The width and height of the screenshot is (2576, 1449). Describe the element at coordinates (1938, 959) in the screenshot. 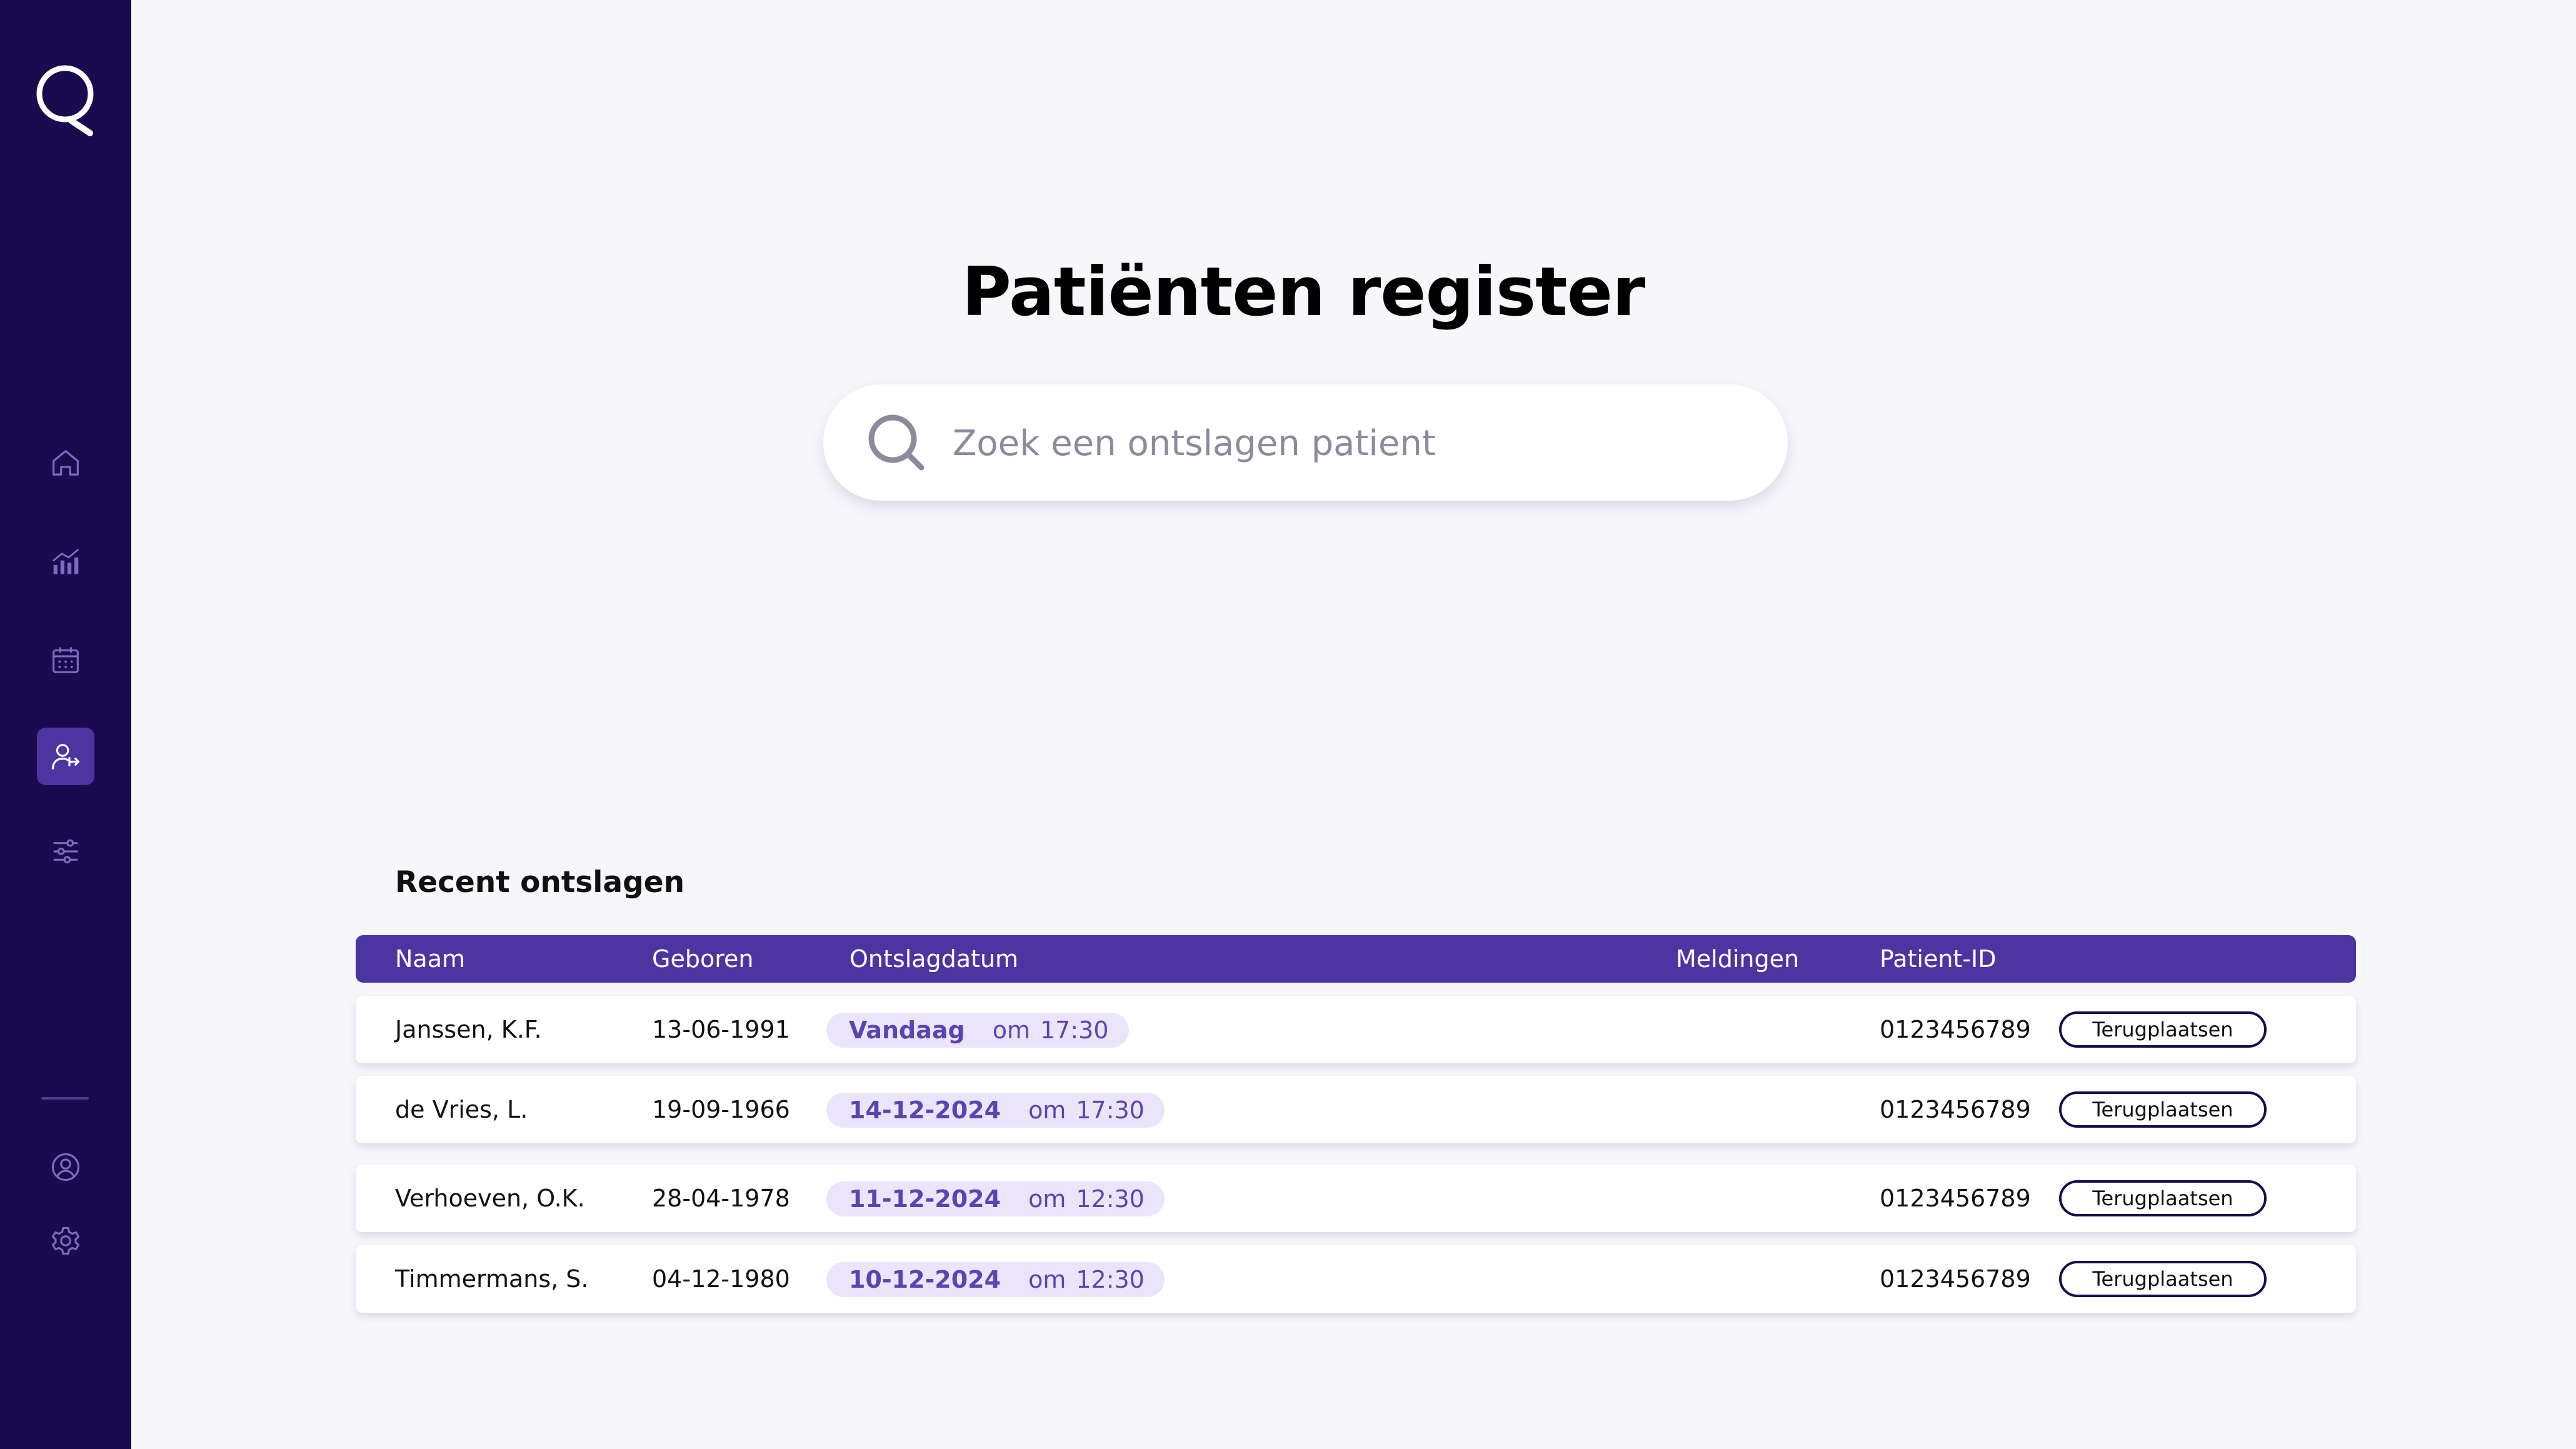

I see `column-header-patient-id: Patient-ID` at that location.